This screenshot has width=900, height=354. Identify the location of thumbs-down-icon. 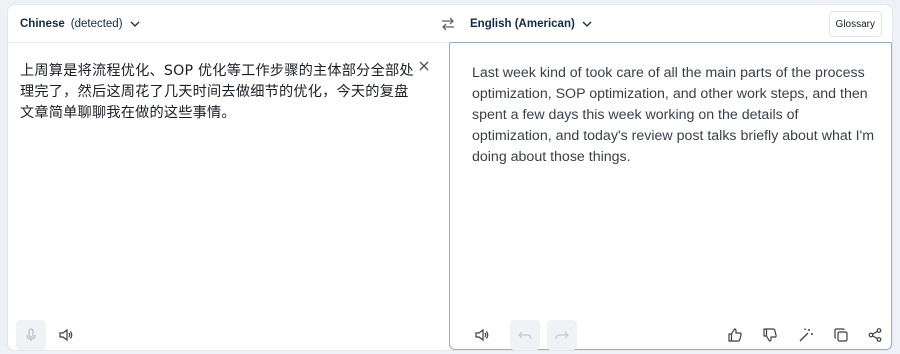
(770, 335).